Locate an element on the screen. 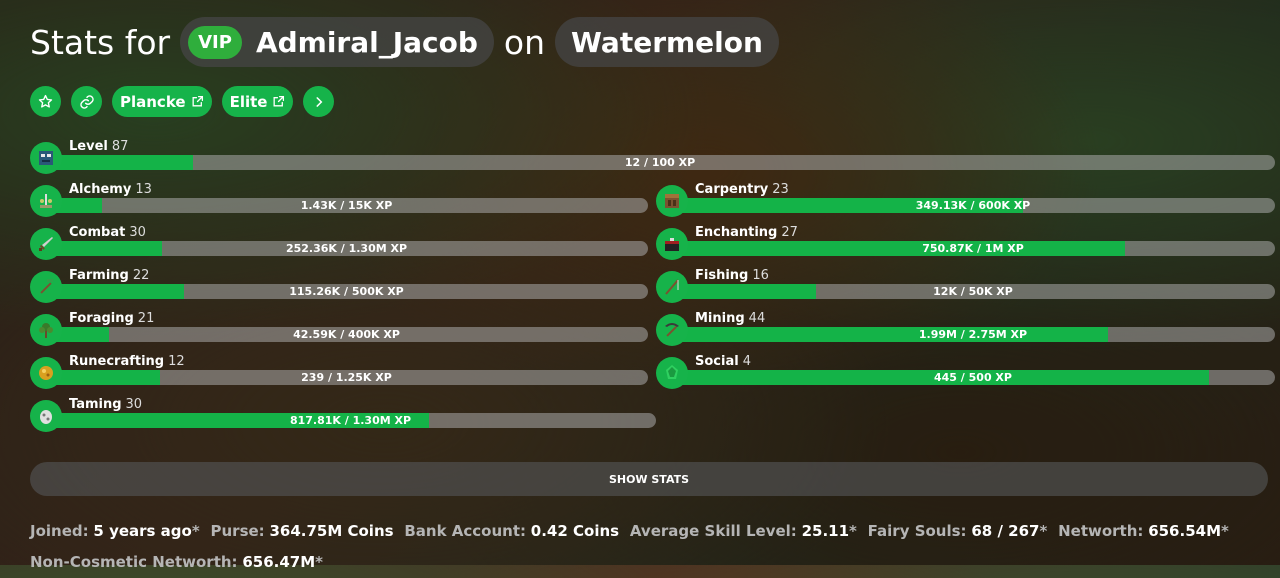  skill-xp-text: 445 / 500 XP is located at coordinates (973, 377).